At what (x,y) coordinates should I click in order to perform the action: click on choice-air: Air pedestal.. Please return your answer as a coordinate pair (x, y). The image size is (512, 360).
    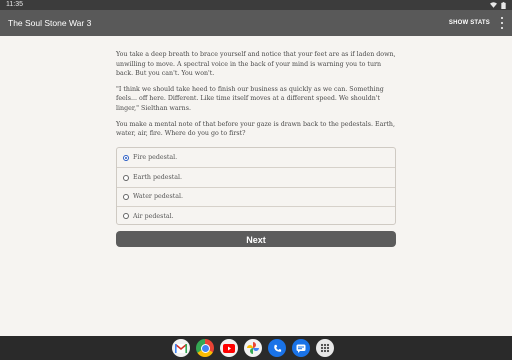
    Looking at the image, I should click on (256, 215).